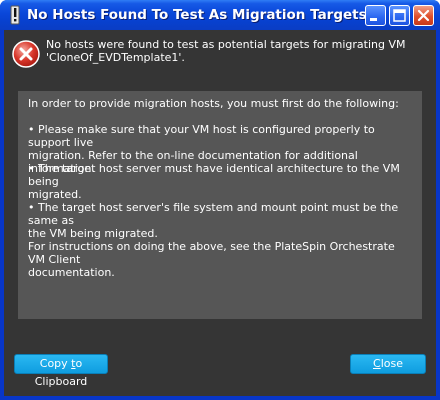 This screenshot has width=440, height=400. I want to click on maximize-icon, so click(399, 15).